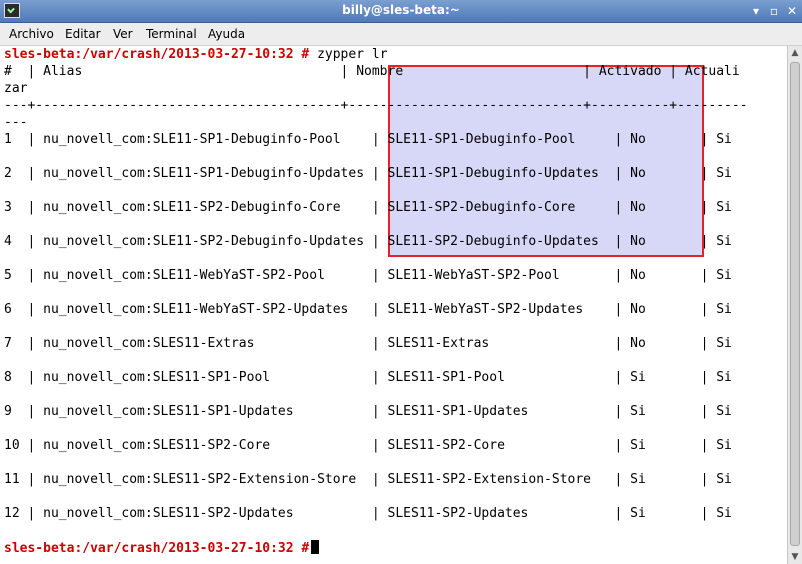 The image size is (802, 564). Describe the element at coordinates (171, 34) in the screenshot. I see `menu-terminal: Terminal` at that location.